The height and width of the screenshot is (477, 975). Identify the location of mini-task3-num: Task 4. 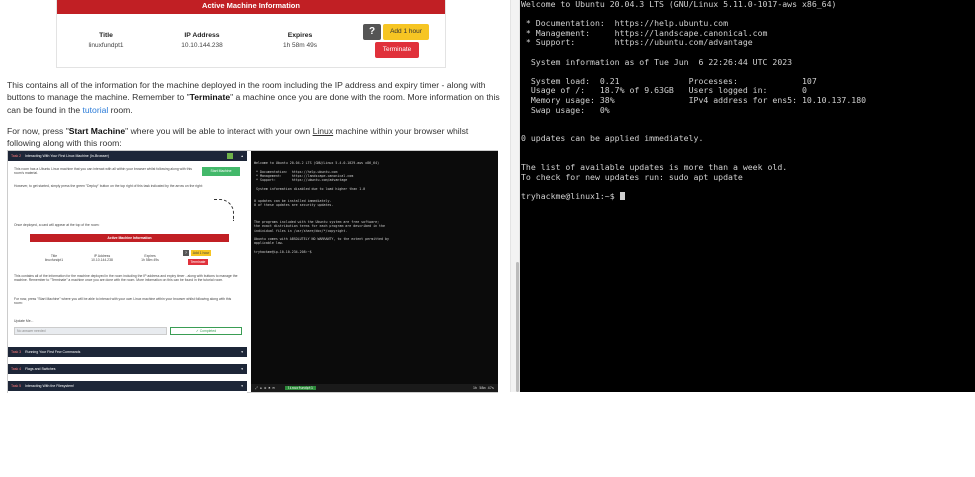
(16, 369).